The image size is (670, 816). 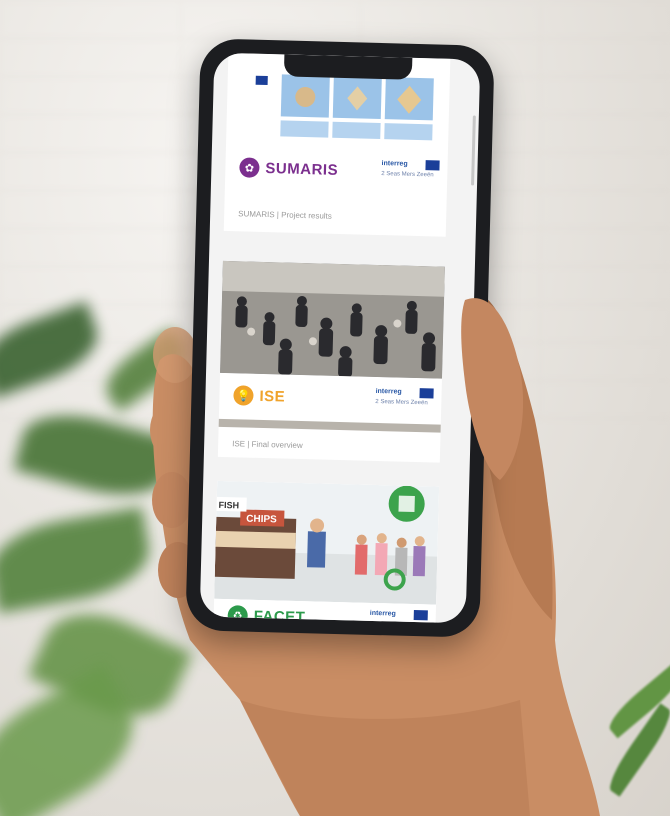 I want to click on phone-notch, so click(x=348, y=67).